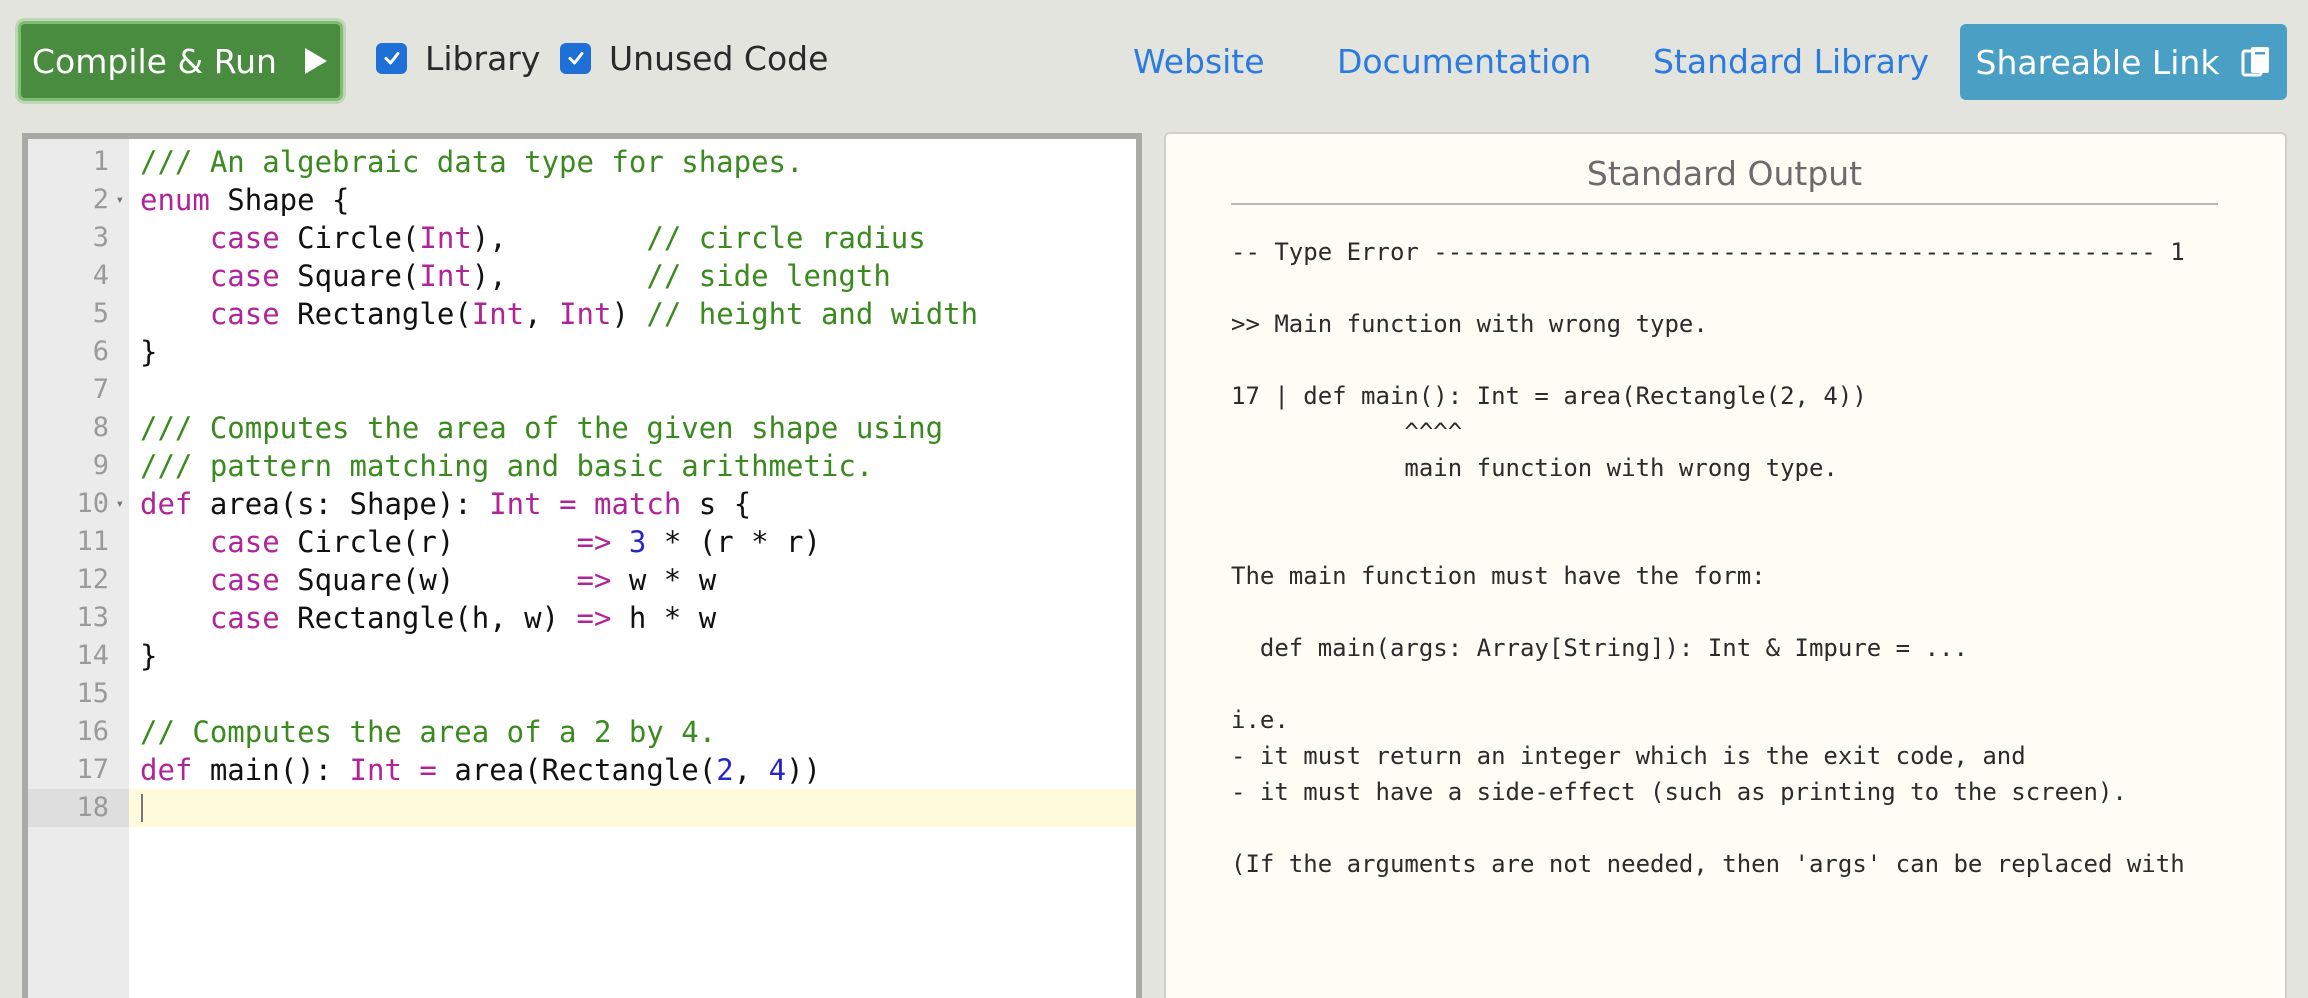 Image resolution: width=2308 pixels, height=998 pixels. What do you see at coordinates (100, 465) in the screenshot?
I see `line-number: 9` at bounding box center [100, 465].